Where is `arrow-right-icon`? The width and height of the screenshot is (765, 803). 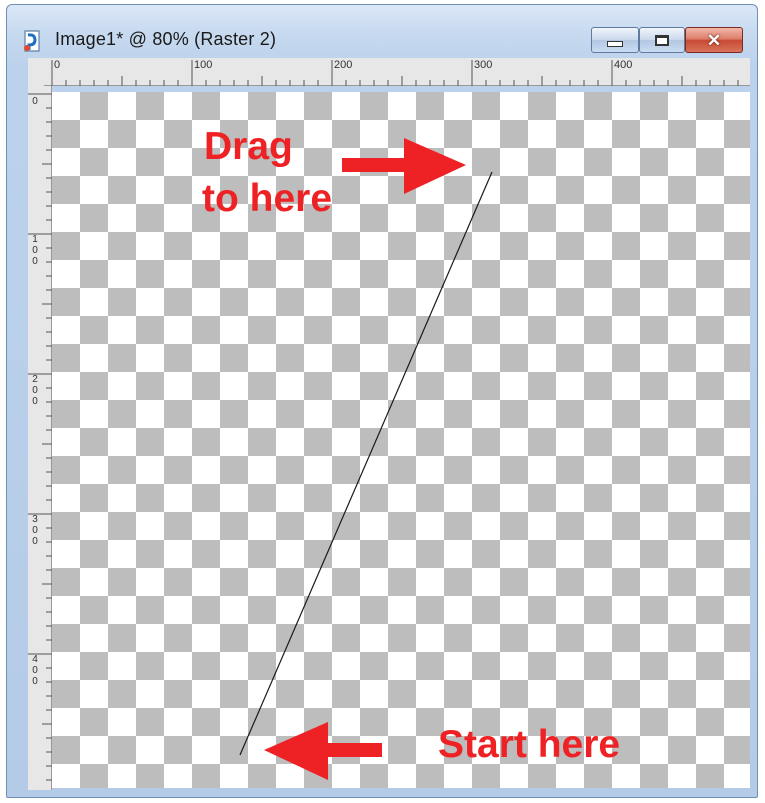
arrow-right-icon is located at coordinates (404, 166).